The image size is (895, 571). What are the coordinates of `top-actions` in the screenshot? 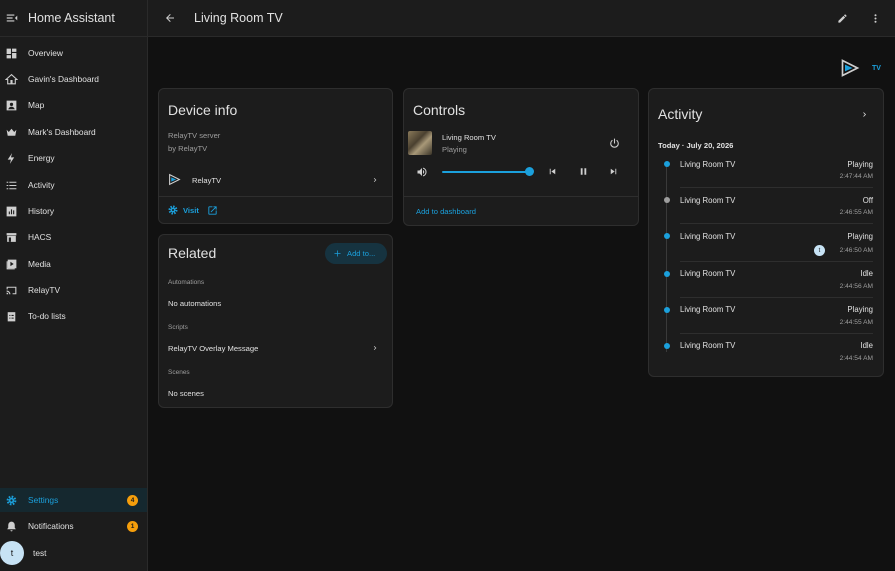 It's located at (866, 18).